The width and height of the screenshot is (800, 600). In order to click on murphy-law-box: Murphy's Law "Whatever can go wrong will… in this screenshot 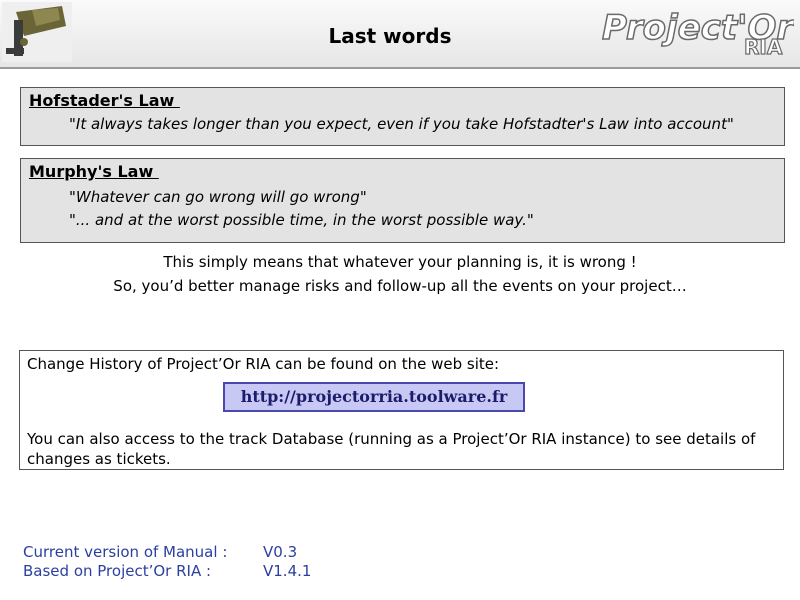, I will do `click(402, 200)`.